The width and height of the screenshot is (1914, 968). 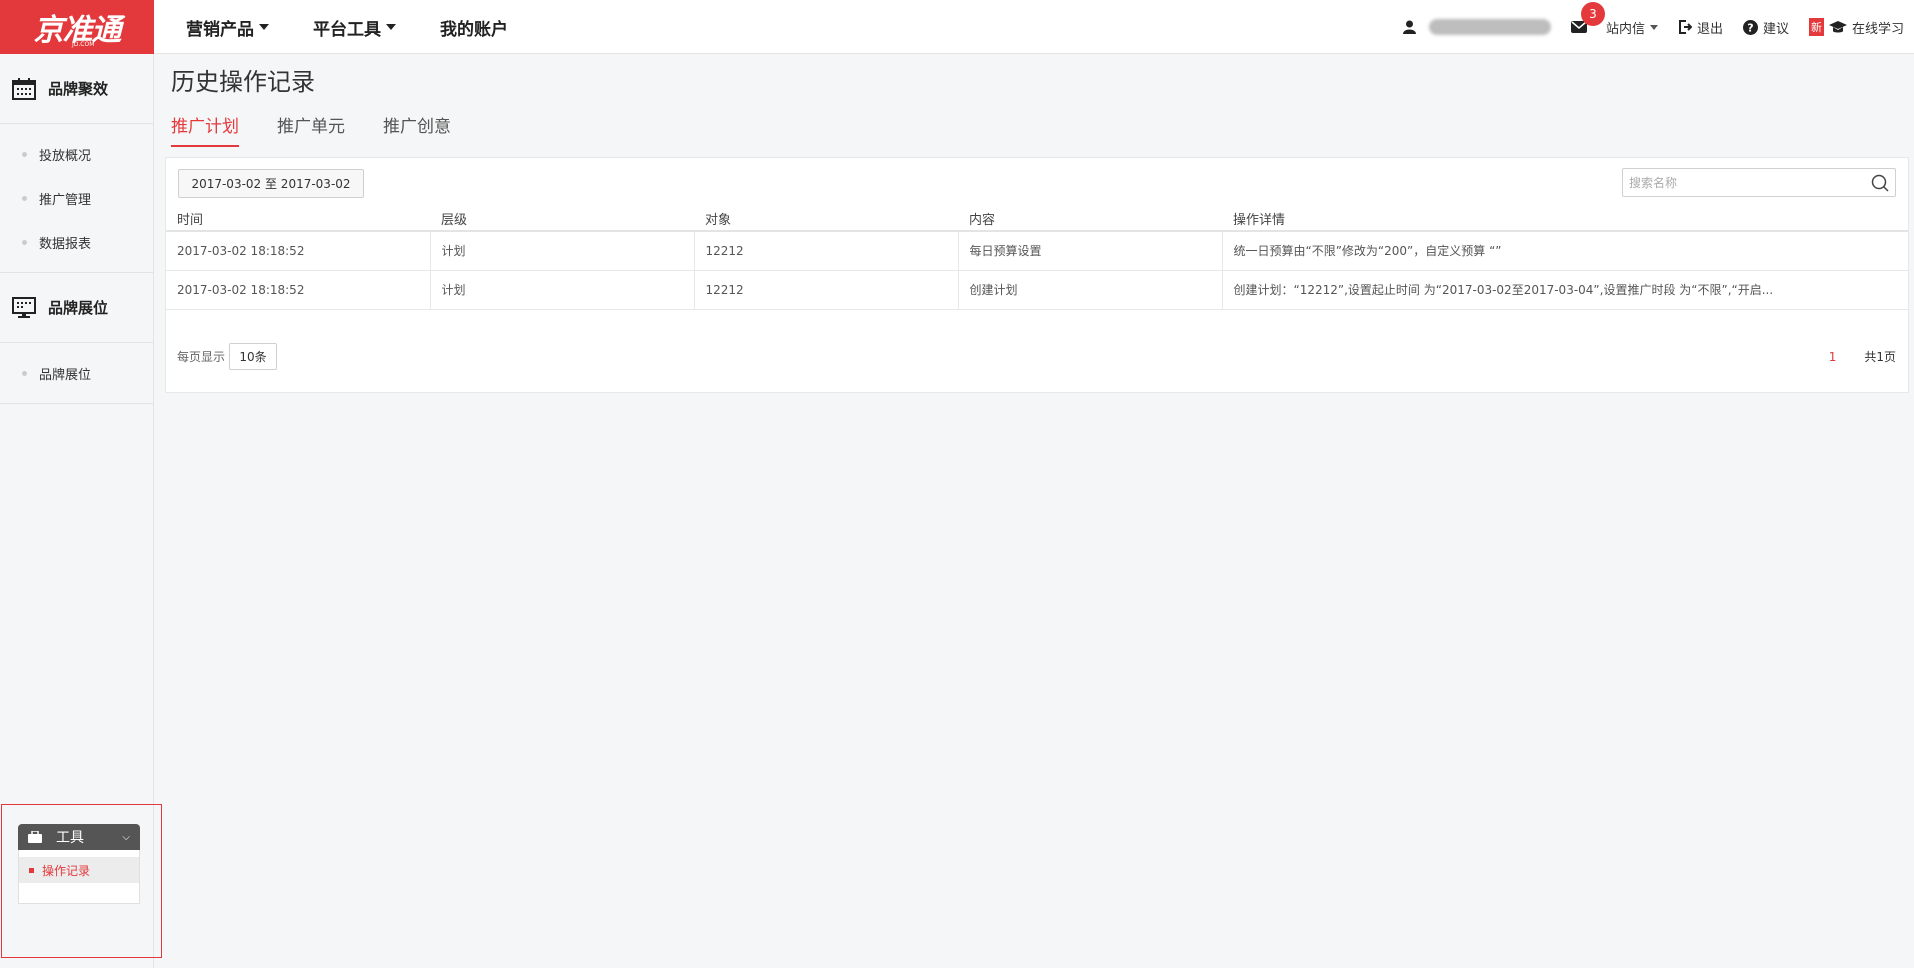 I want to click on page-title: 历史操作记录, so click(x=243, y=82).